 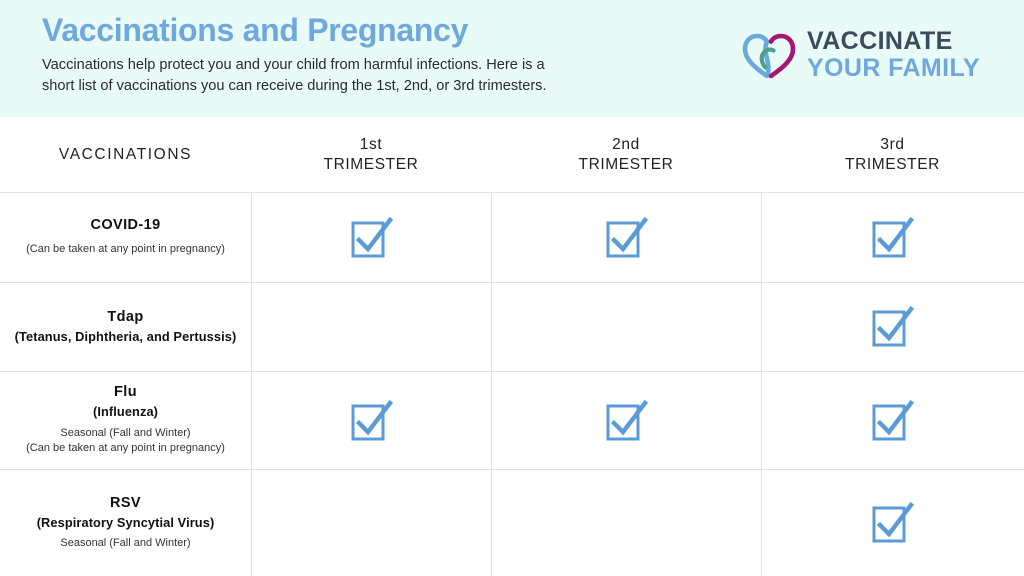 I want to click on column-header-trimester-3-word: TRIMESTER, so click(x=892, y=164).